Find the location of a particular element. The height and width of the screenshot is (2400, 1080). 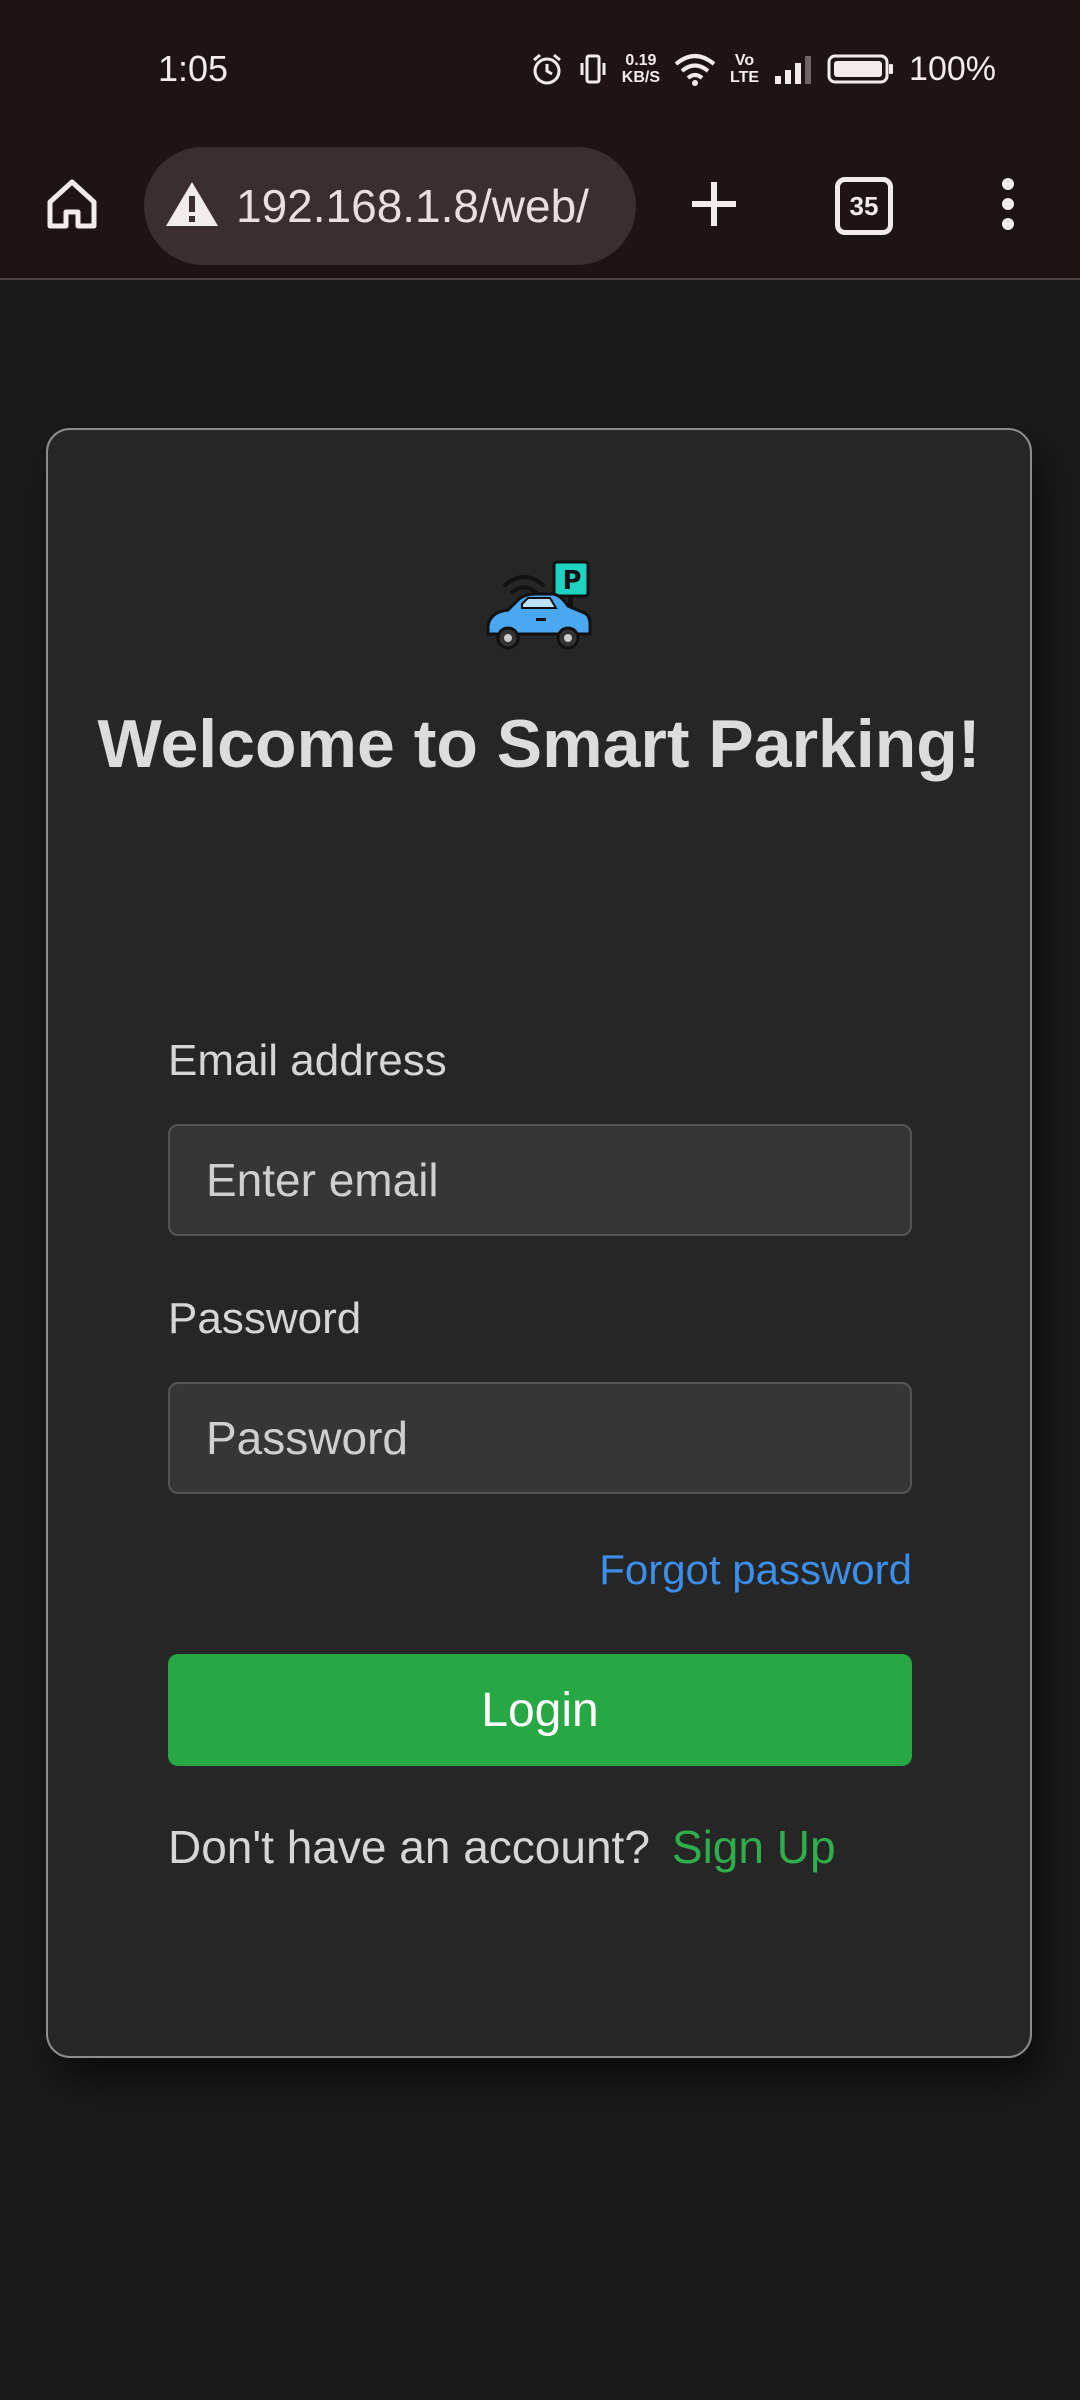

vibrate-icon is located at coordinates (593, 69).